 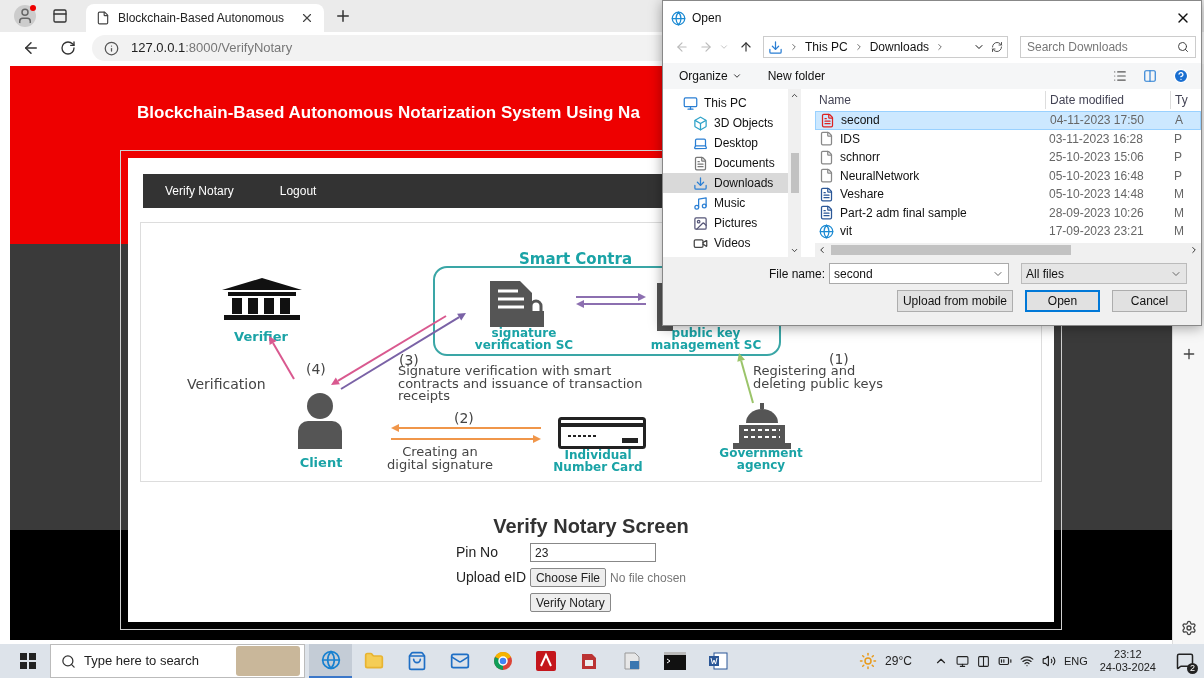 I want to click on search-icon, so click(x=68, y=661).